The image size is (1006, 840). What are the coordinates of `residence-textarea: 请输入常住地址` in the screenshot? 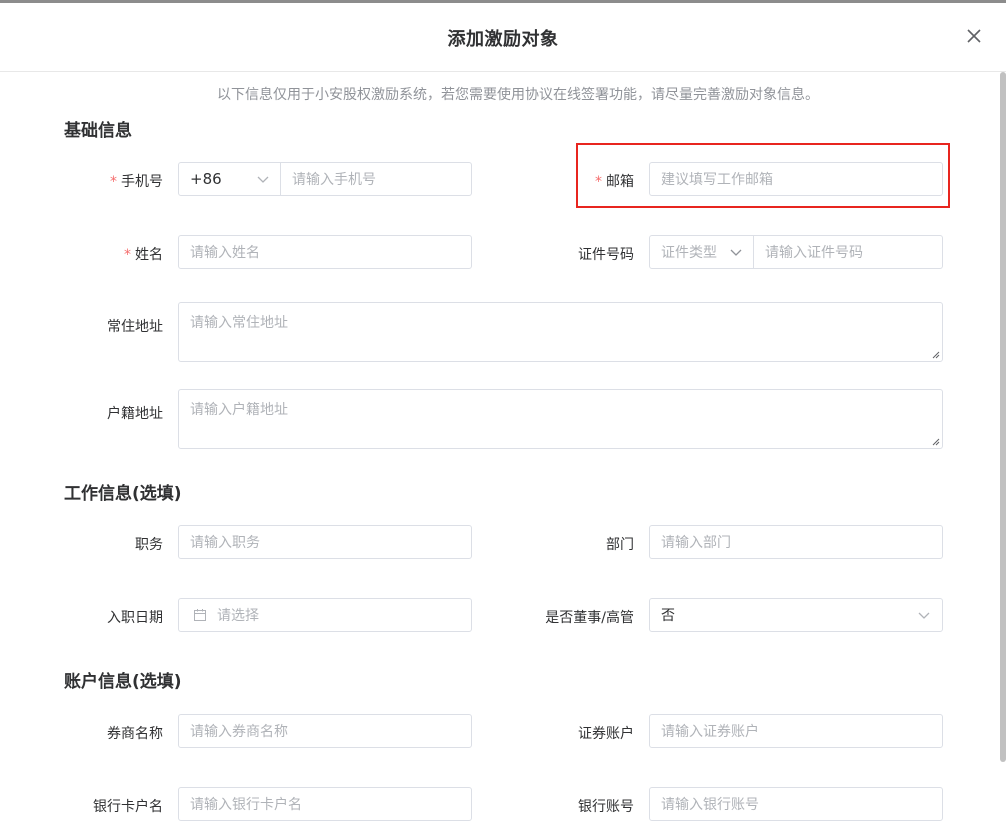 It's located at (560, 332).